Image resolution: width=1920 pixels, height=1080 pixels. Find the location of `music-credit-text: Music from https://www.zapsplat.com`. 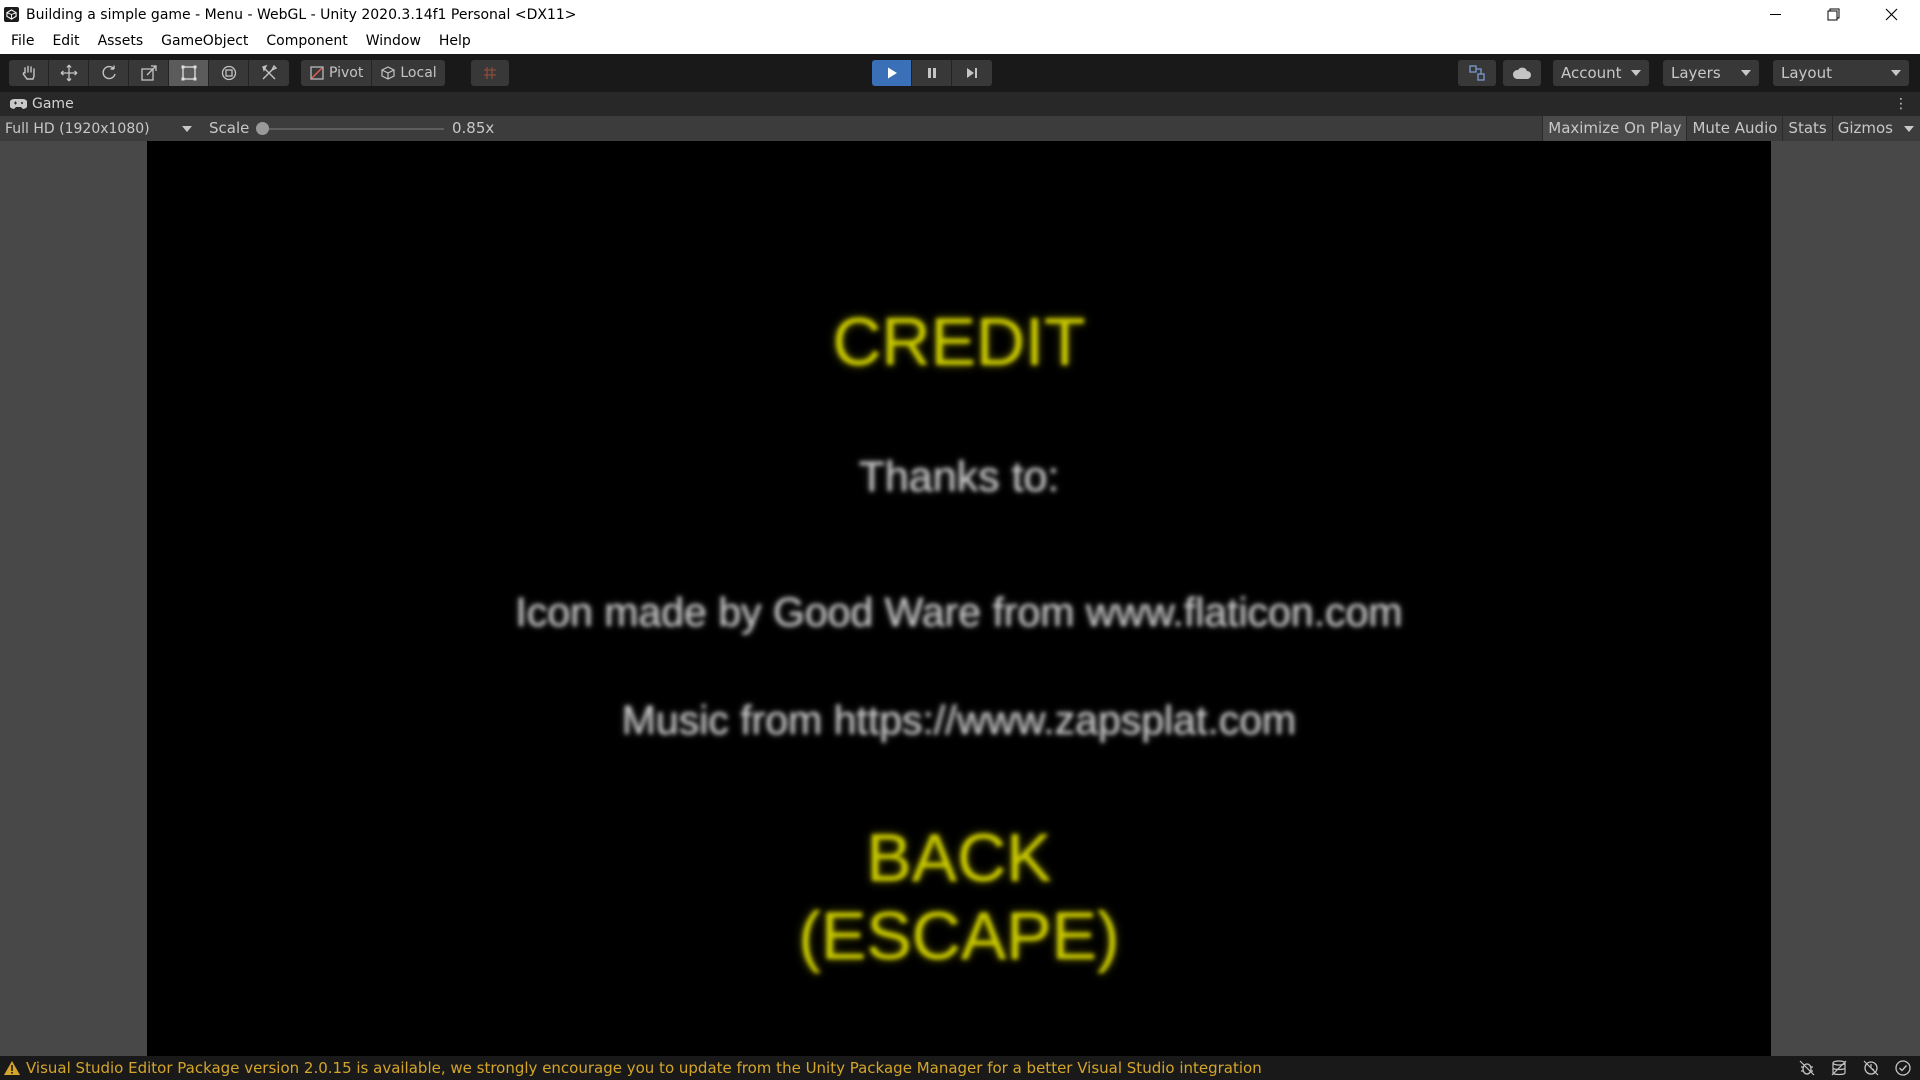

music-credit-text: Music from https://www.zapsplat.com is located at coordinates (959, 720).